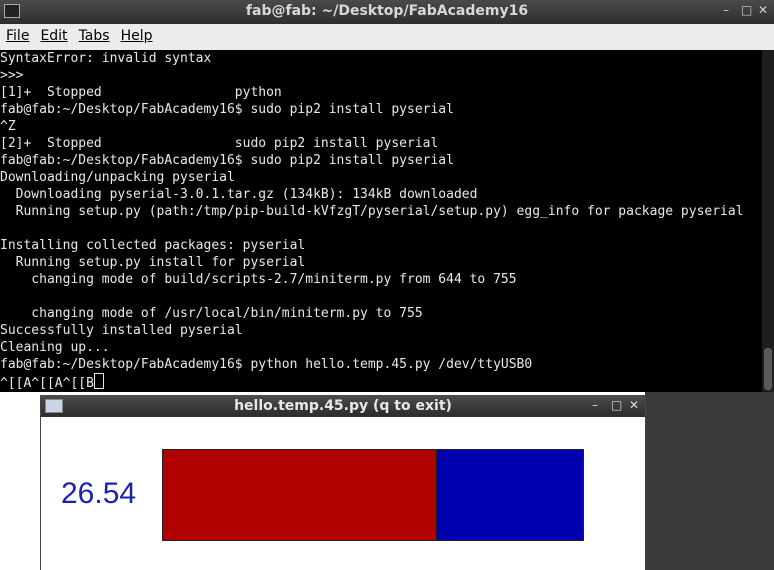 The width and height of the screenshot is (774, 570). I want to click on menu-tabs: Tabs, so click(94, 34).